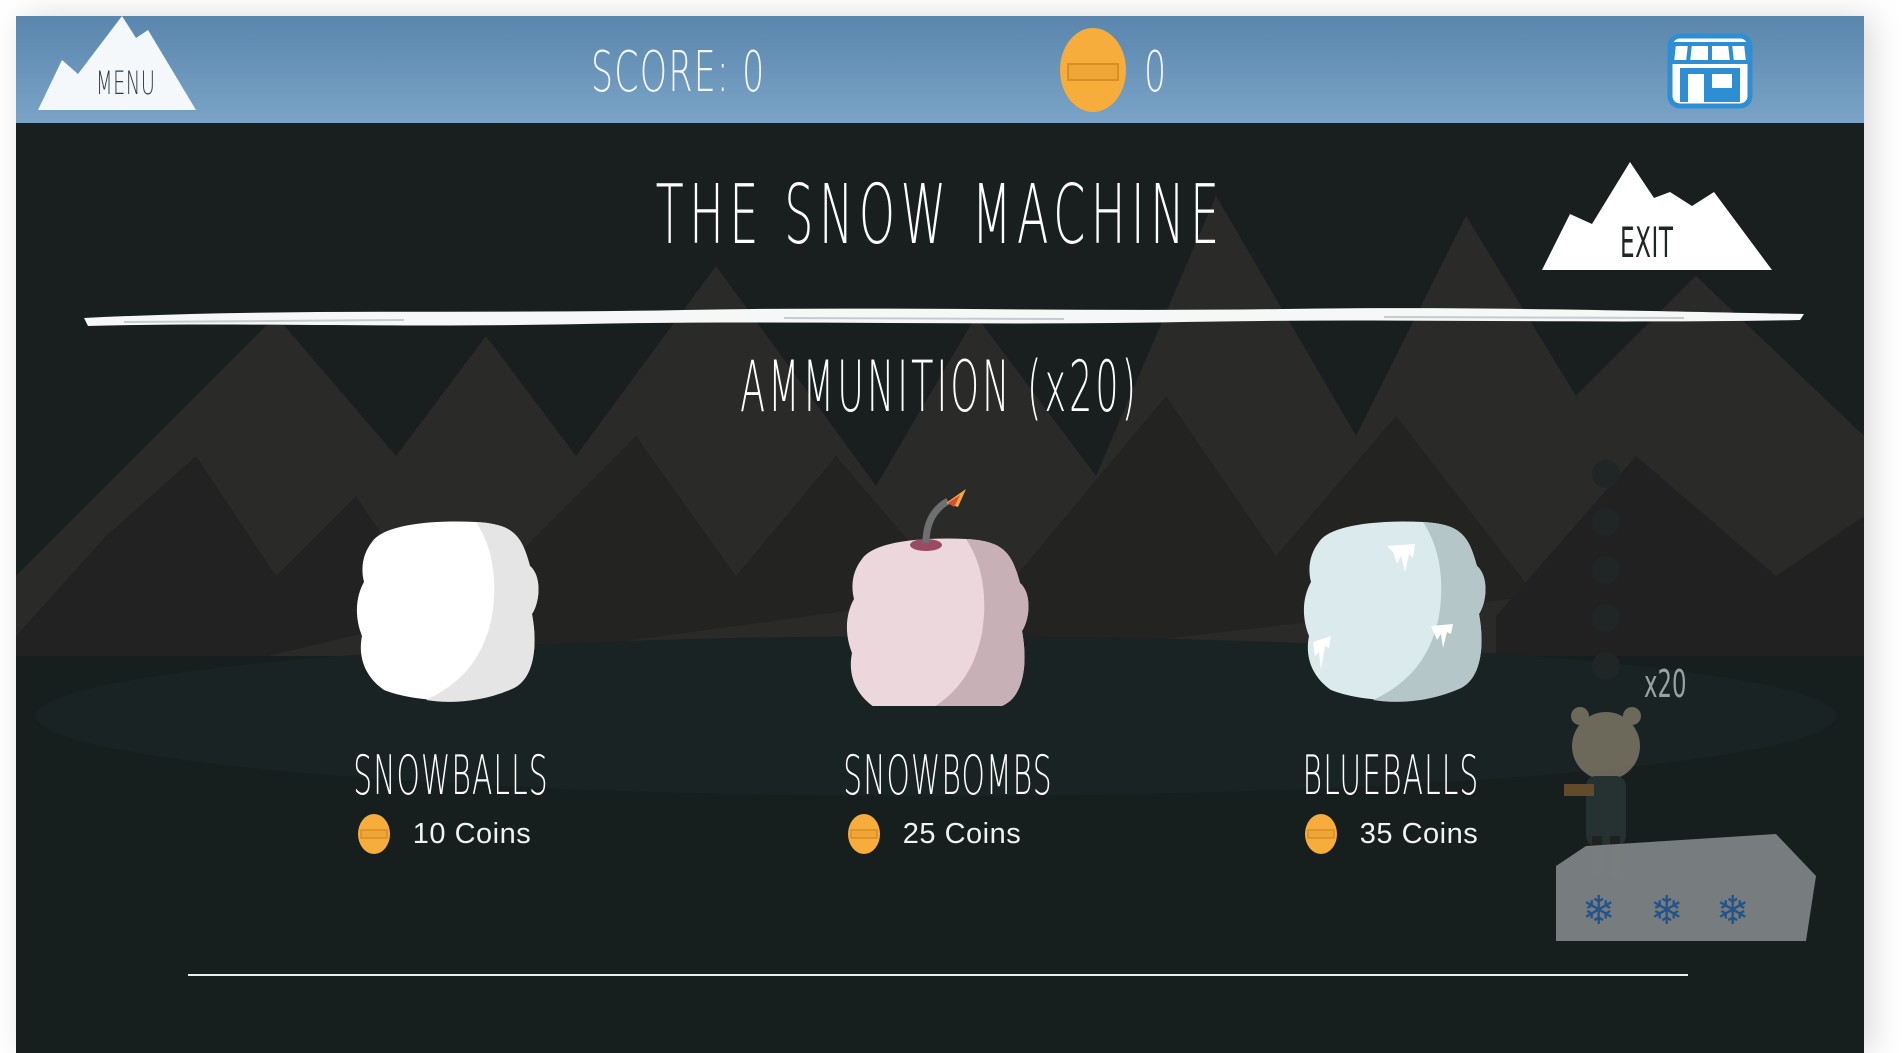 The width and height of the screenshot is (1904, 1053). Describe the element at coordinates (1710, 71) in the screenshot. I see `shop-icon` at that location.